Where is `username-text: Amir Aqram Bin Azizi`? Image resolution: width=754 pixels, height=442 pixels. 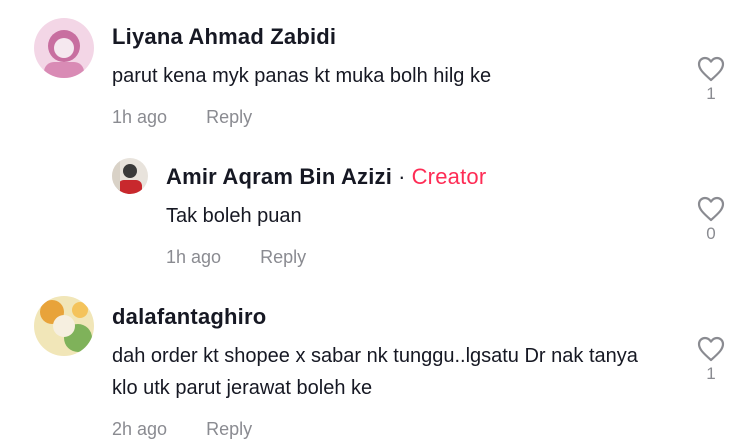
username-text: Amir Aqram Bin Azizi is located at coordinates (279, 176).